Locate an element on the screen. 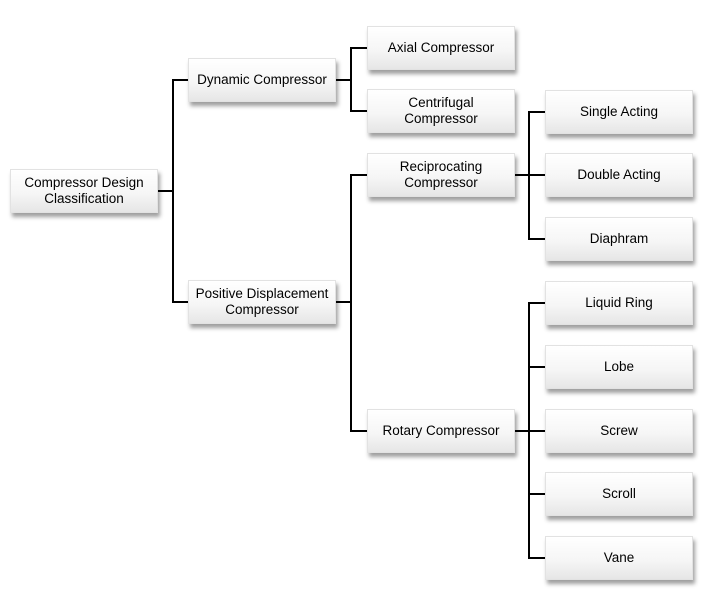 This screenshot has width=704, height=606. node-rotary-compressor: Rotary Compressor is located at coordinates (441, 431).